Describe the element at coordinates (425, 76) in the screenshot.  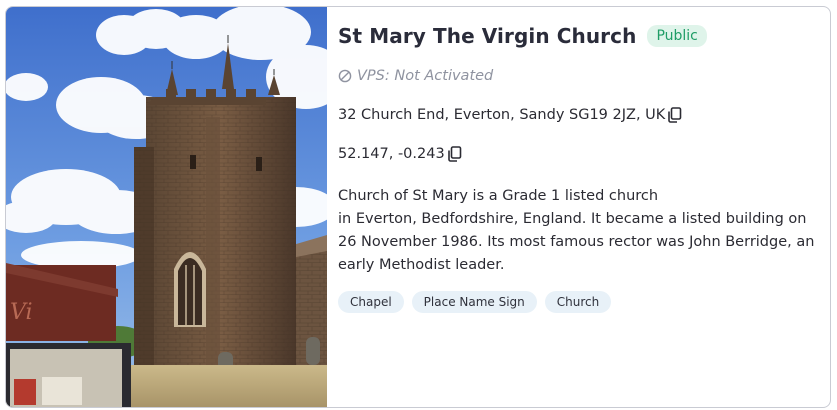
I see `vps-status-text: VPS: Not Activated` at that location.